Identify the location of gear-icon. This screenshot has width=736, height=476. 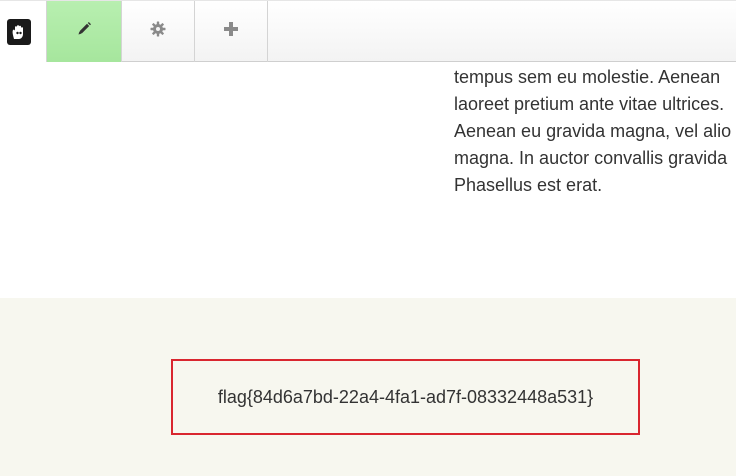
(158, 31).